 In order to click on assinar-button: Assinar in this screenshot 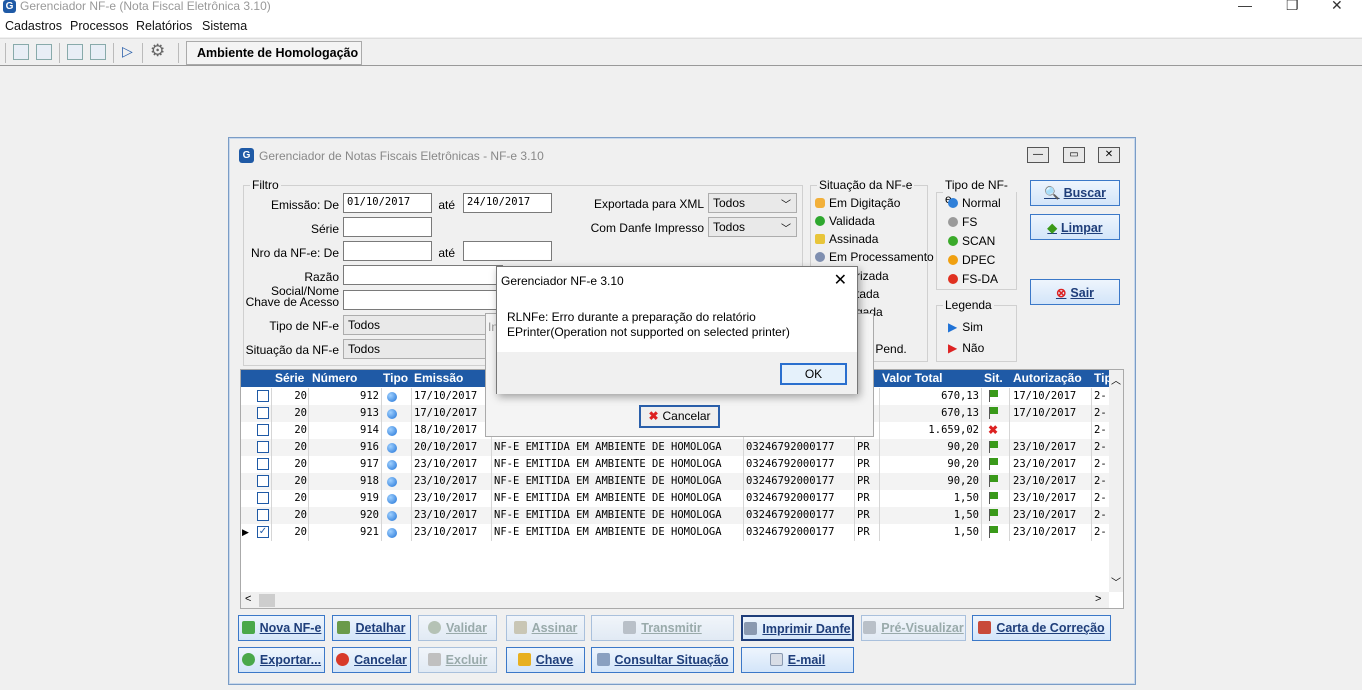, I will do `click(545, 628)`.